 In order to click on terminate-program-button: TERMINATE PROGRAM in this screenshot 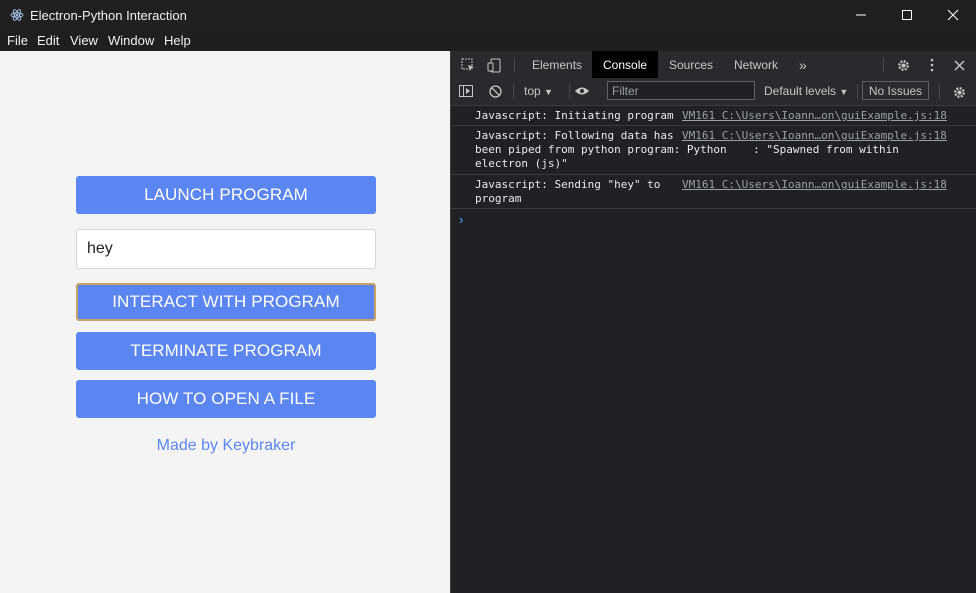, I will do `click(226, 351)`.